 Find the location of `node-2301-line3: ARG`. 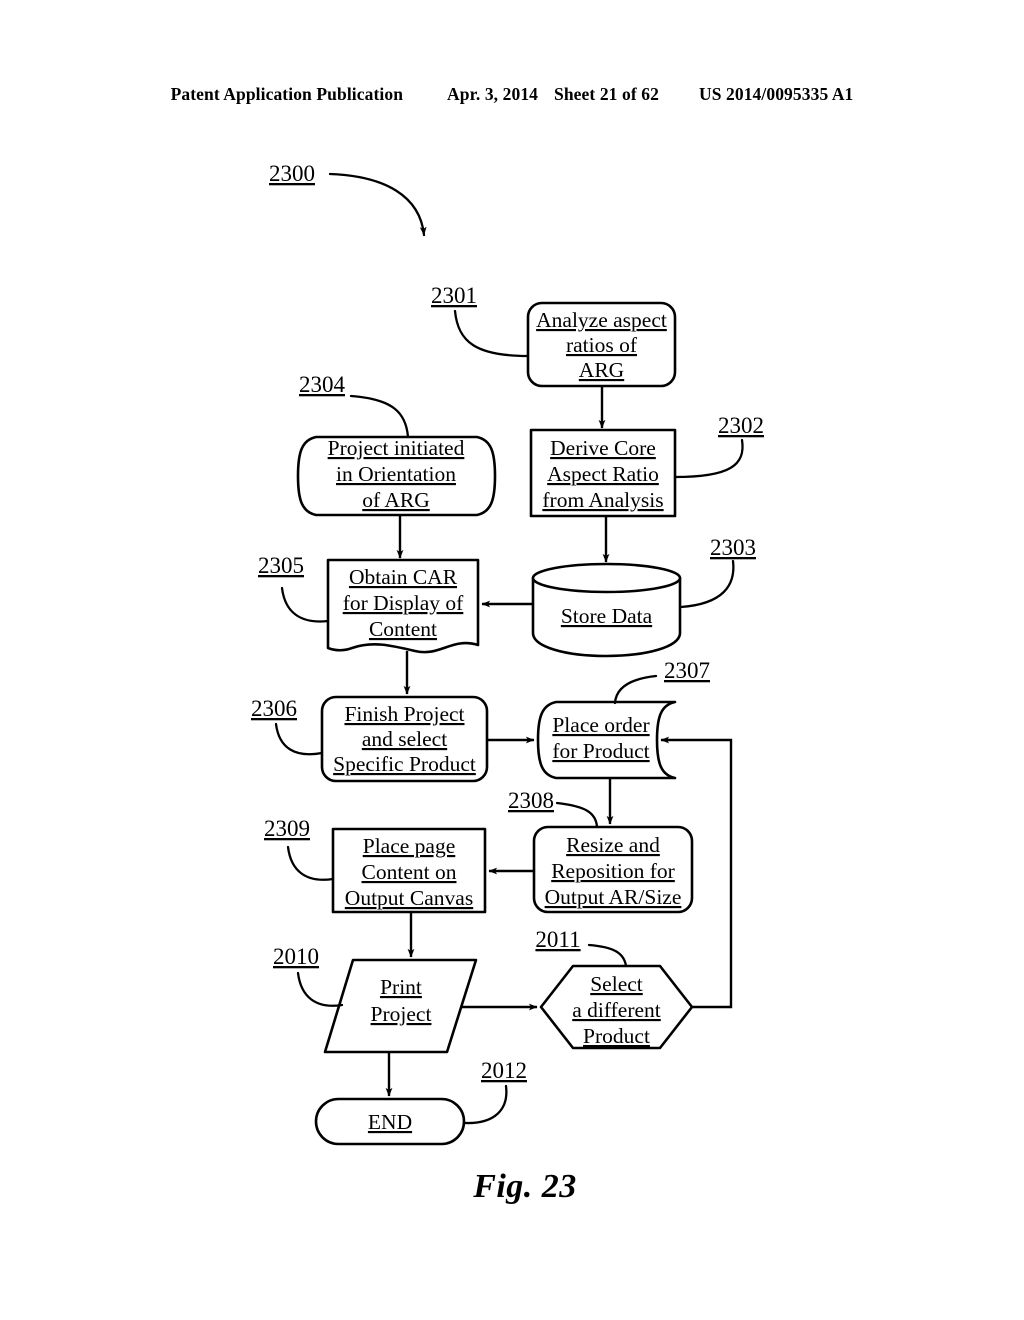

node-2301-line3: ARG is located at coordinates (601, 370).